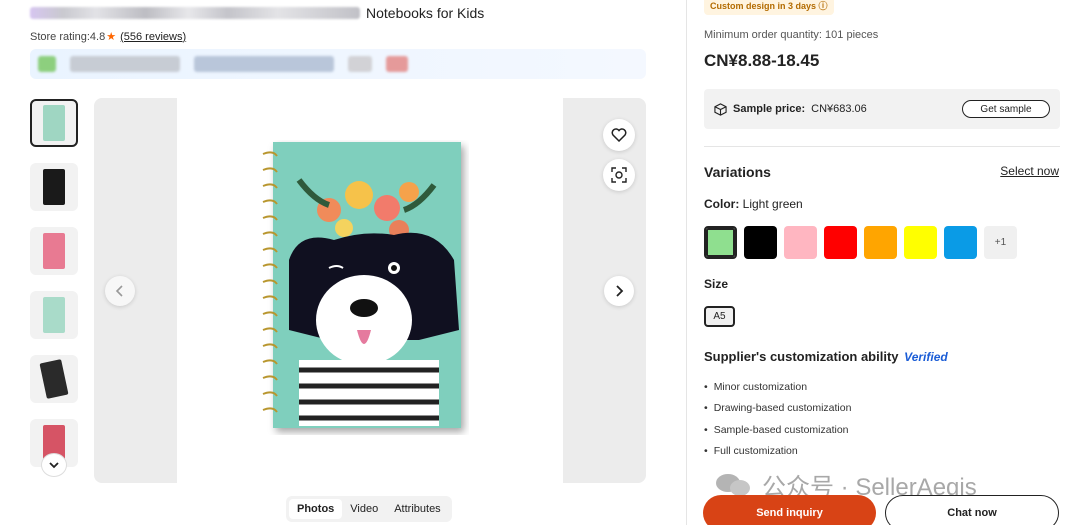  I want to click on select-now-link: Select now, so click(1029, 171).